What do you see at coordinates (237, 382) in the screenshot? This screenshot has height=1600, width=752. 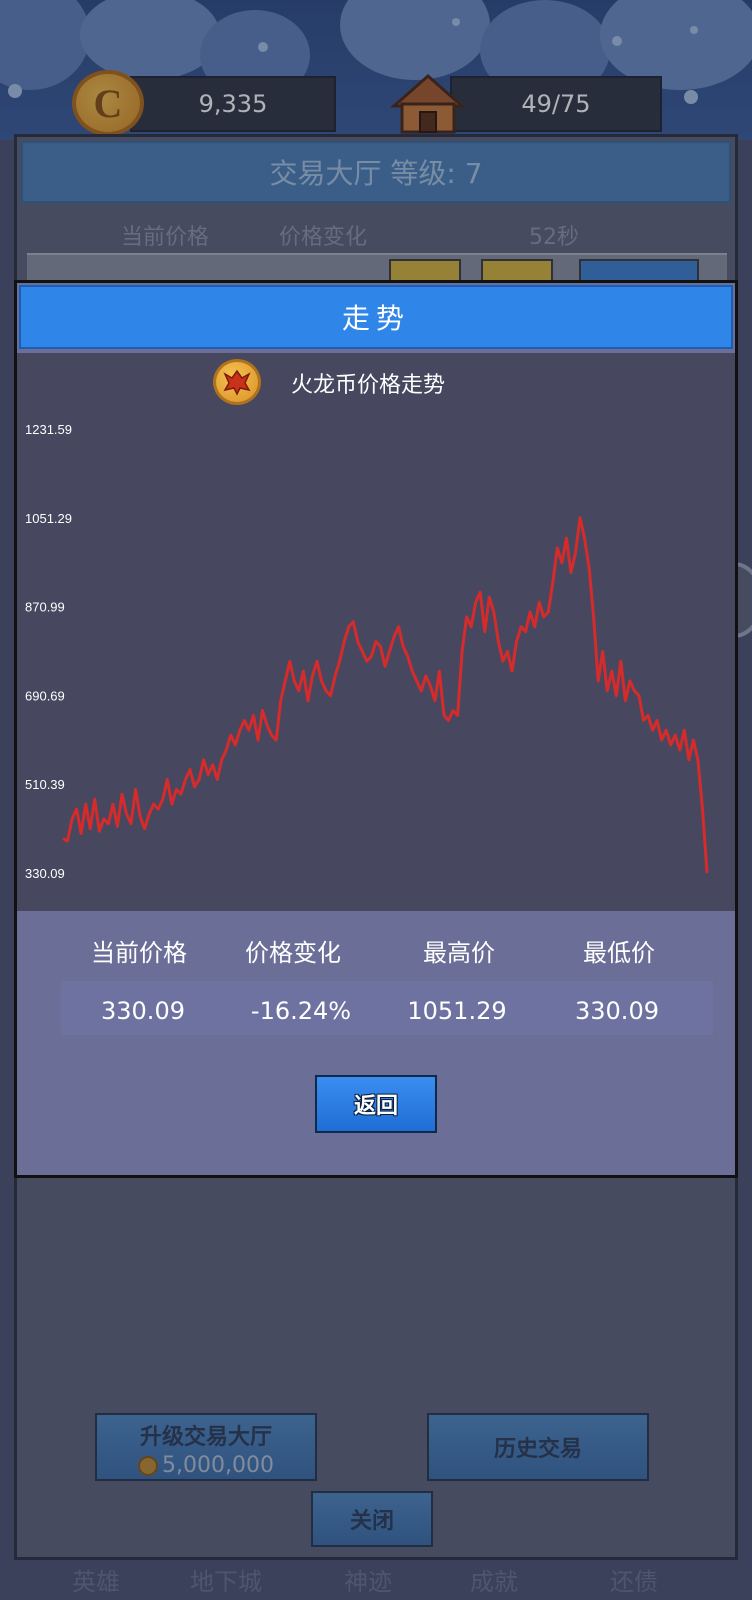 I see `dragon-coin-icon` at bounding box center [237, 382].